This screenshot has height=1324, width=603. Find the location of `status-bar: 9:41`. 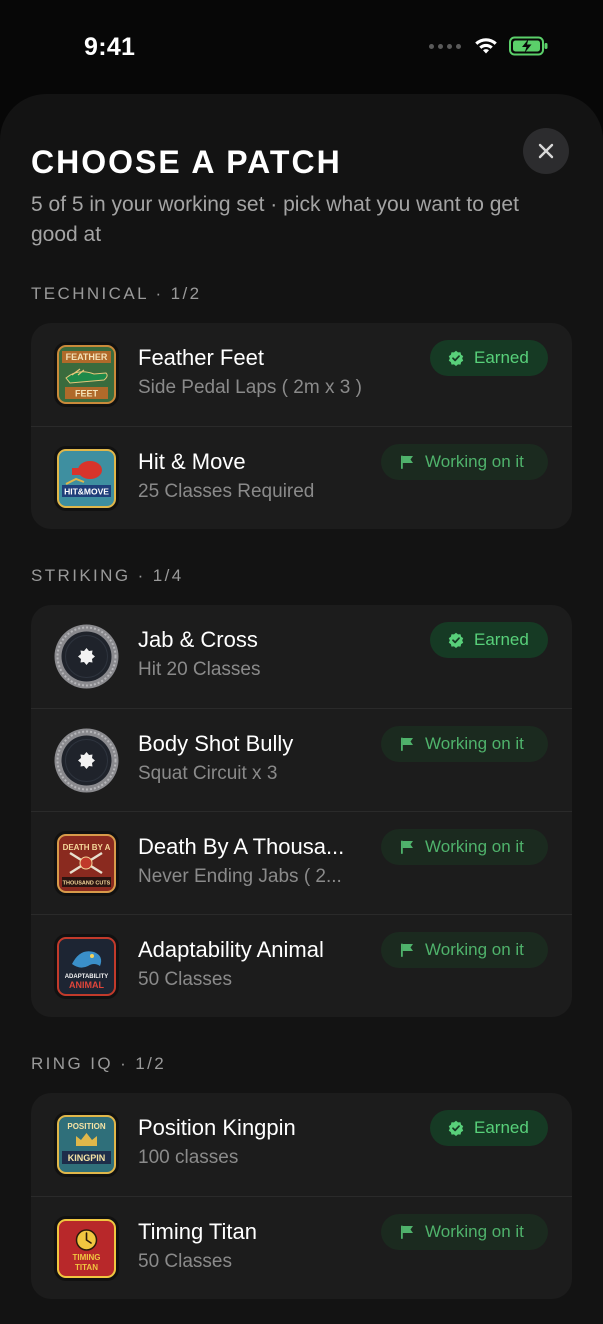

status-bar: 9:41 is located at coordinates (301, 47).